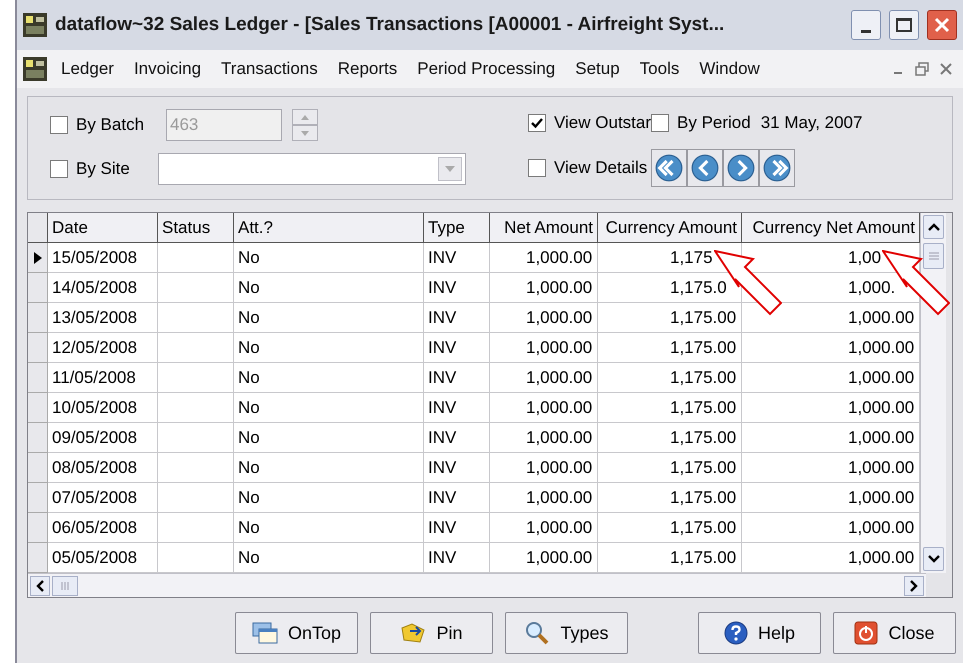 This screenshot has height=663, width=963. Describe the element at coordinates (714, 123) in the screenshot. I see `checkbox-label: By Period` at that location.